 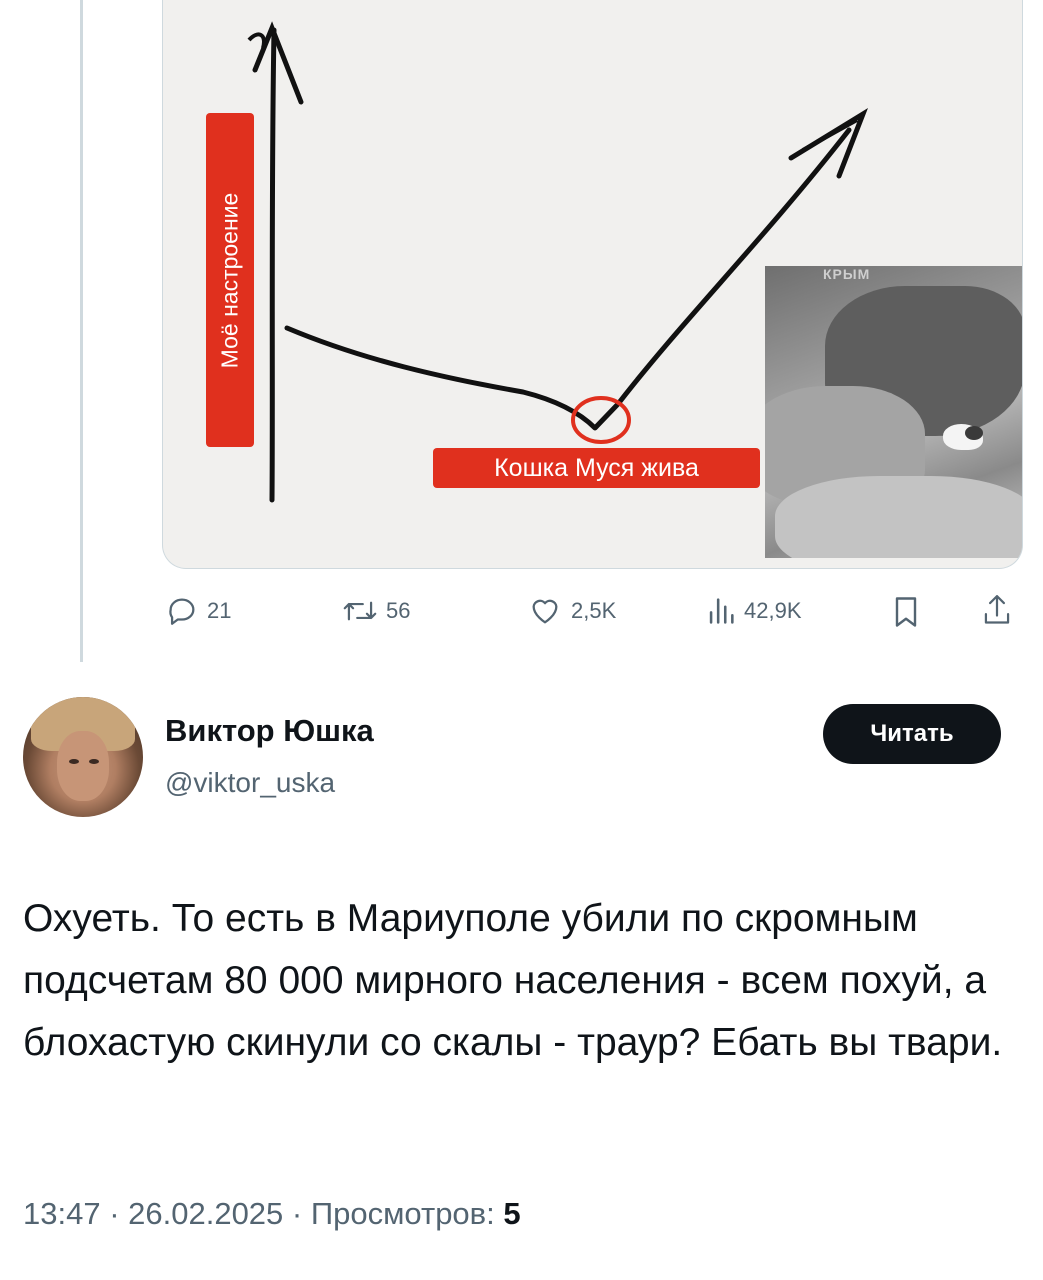 What do you see at coordinates (219, 610) in the screenshot?
I see `reply-count: 21` at bounding box center [219, 610].